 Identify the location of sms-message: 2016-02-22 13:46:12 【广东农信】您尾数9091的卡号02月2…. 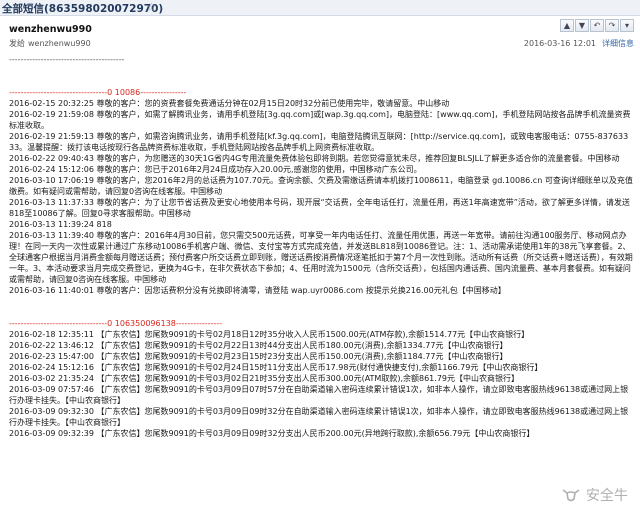
(258, 345).